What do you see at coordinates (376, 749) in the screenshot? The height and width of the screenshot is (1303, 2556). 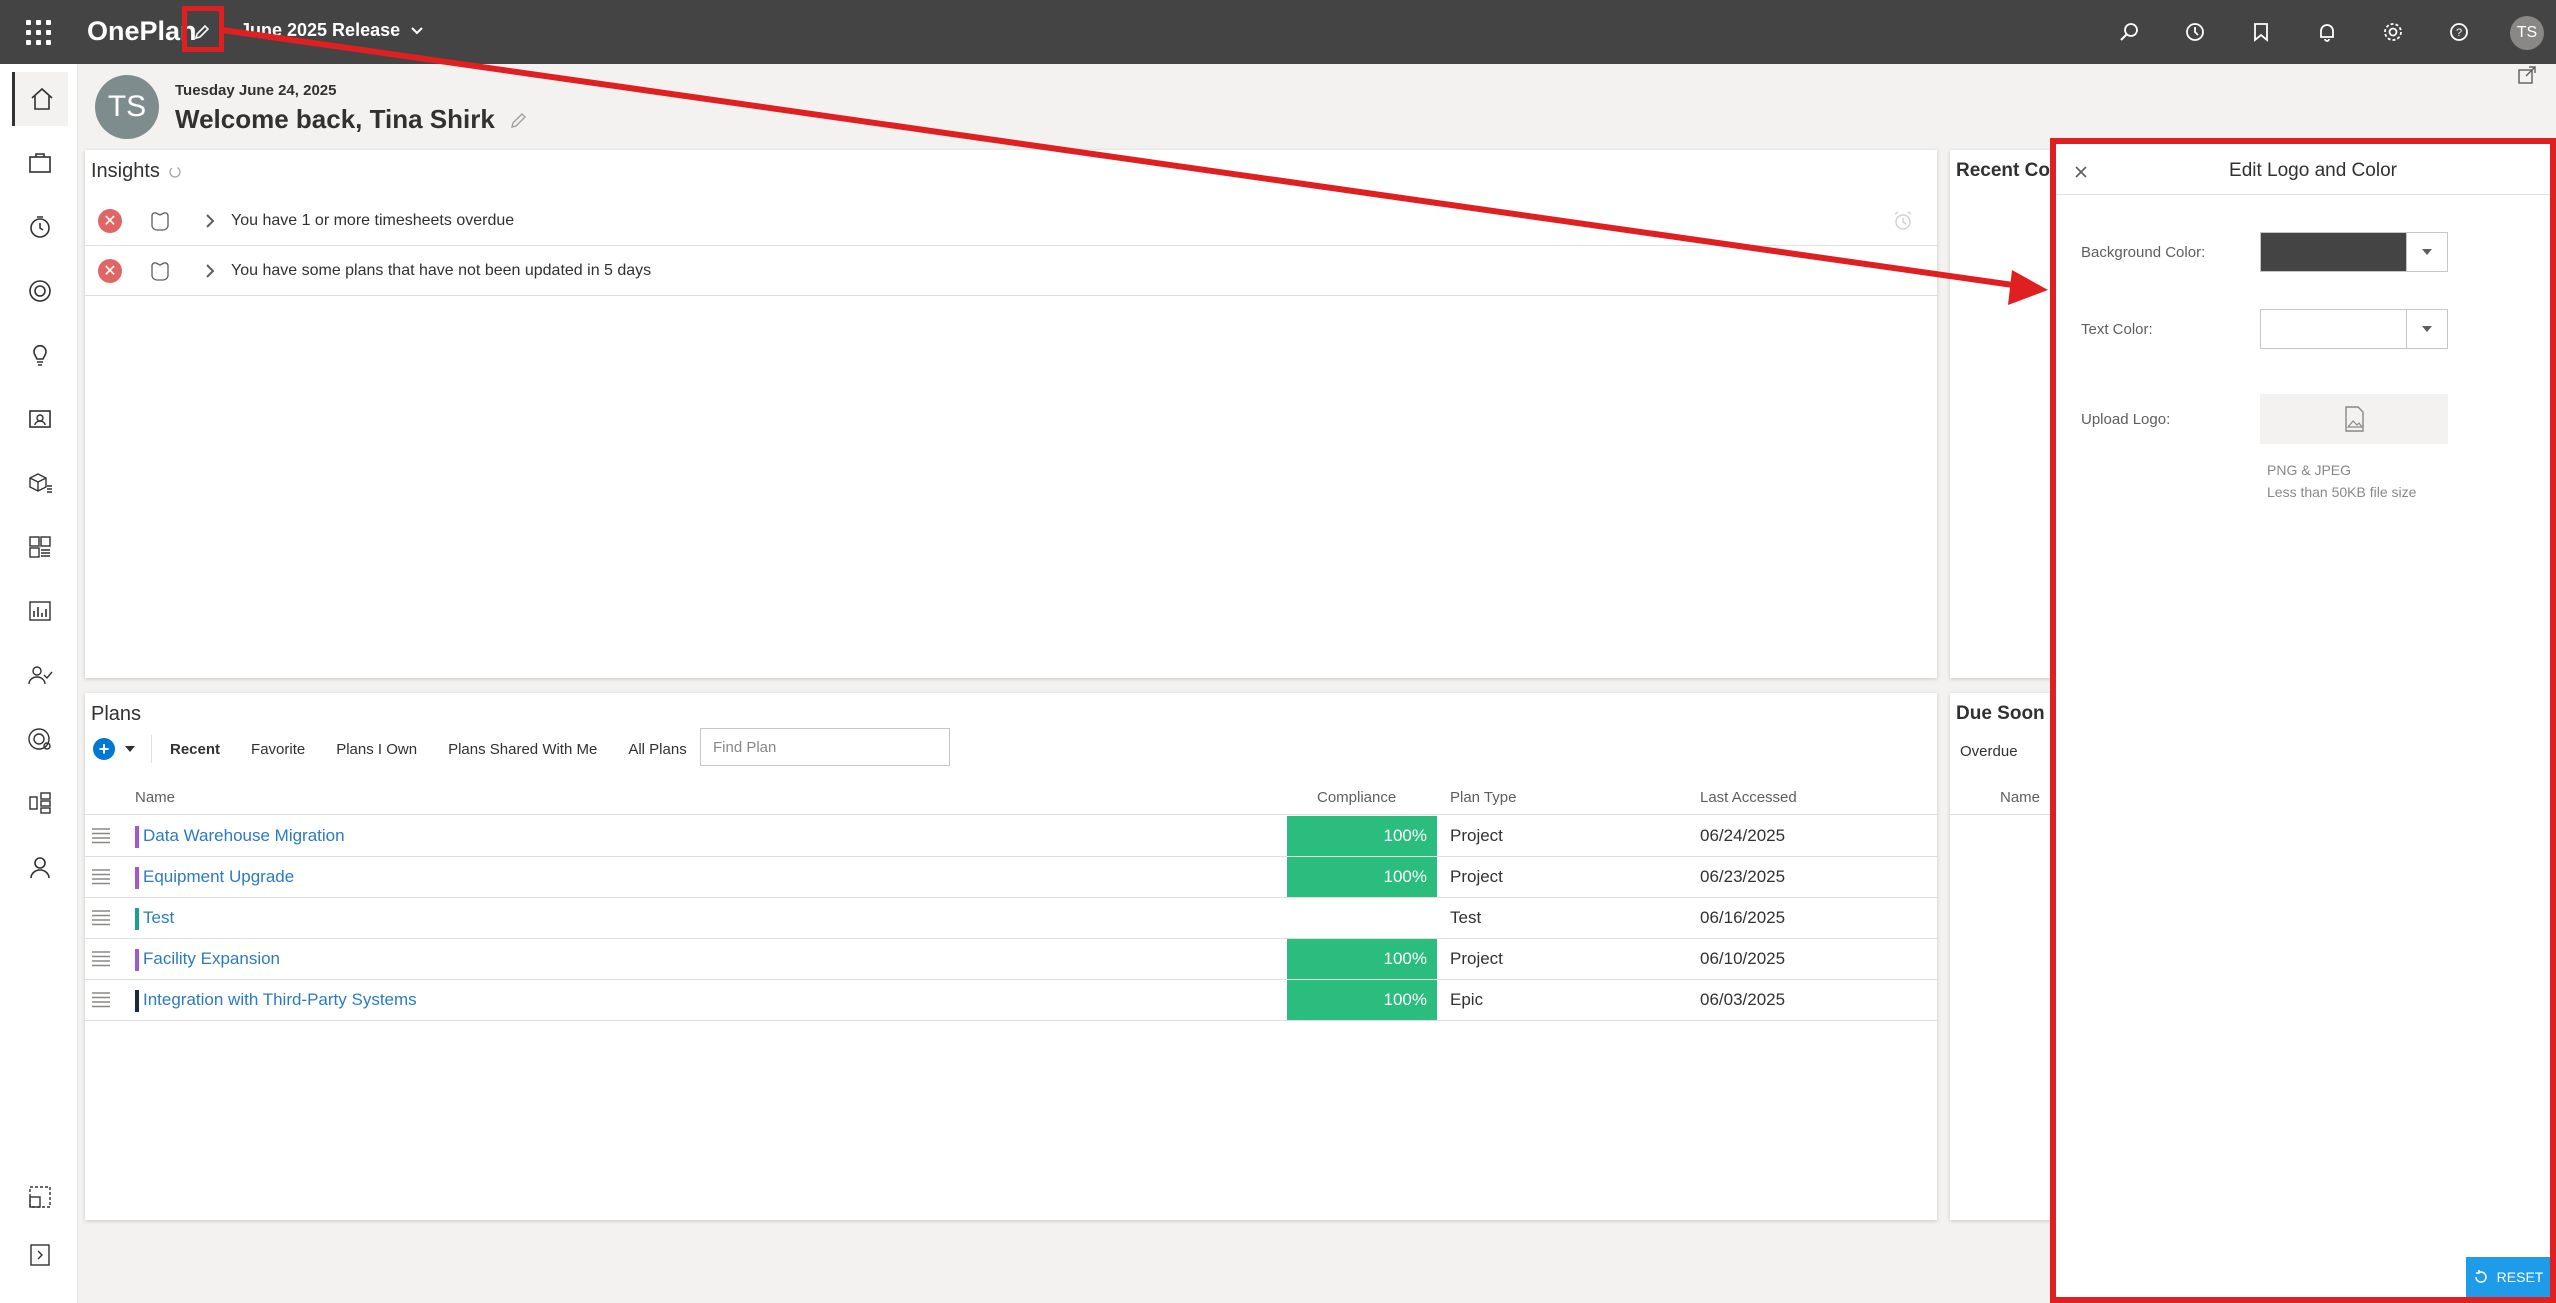 I see `tab-plans-i-own: Plans I Own` at bounding box center [376, 749].